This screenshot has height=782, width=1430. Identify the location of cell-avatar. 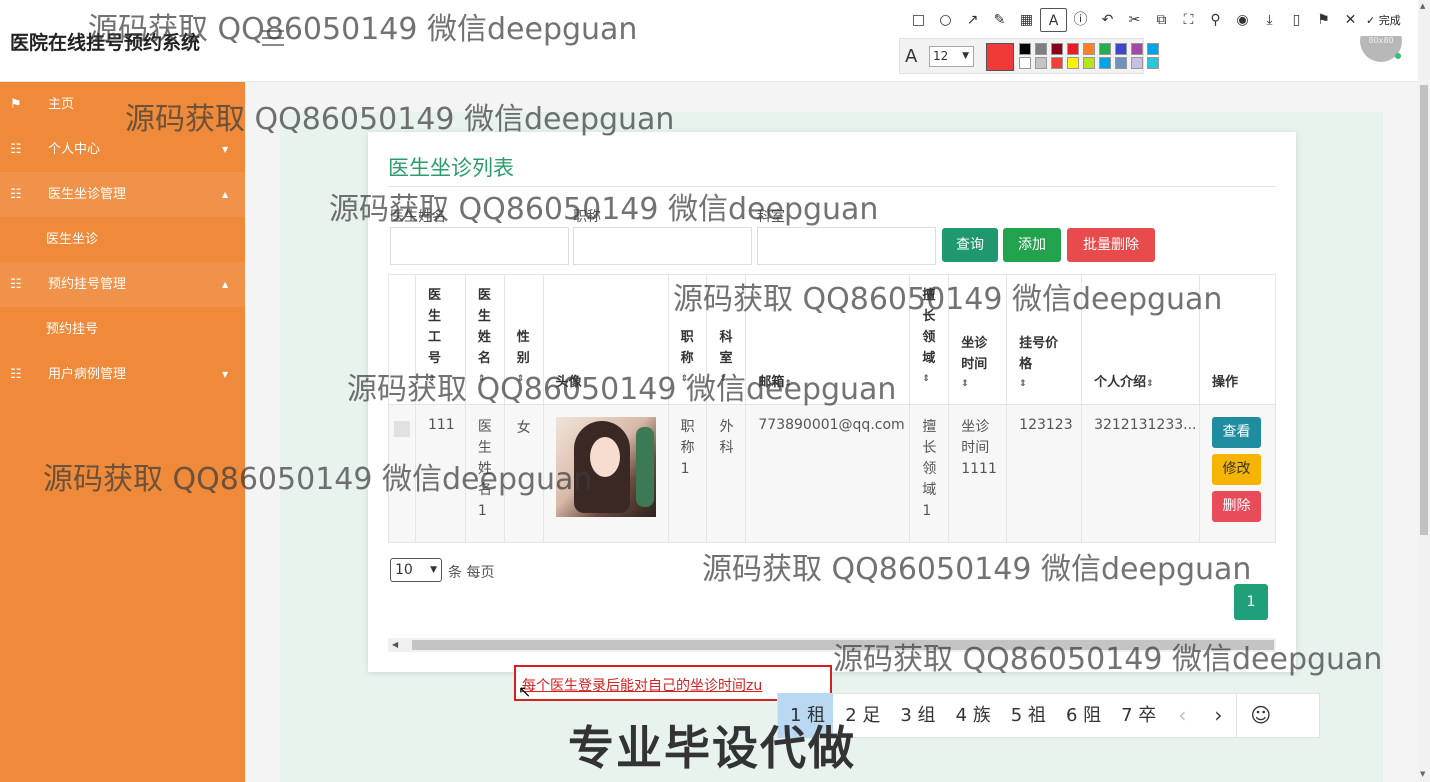
(605, 473).